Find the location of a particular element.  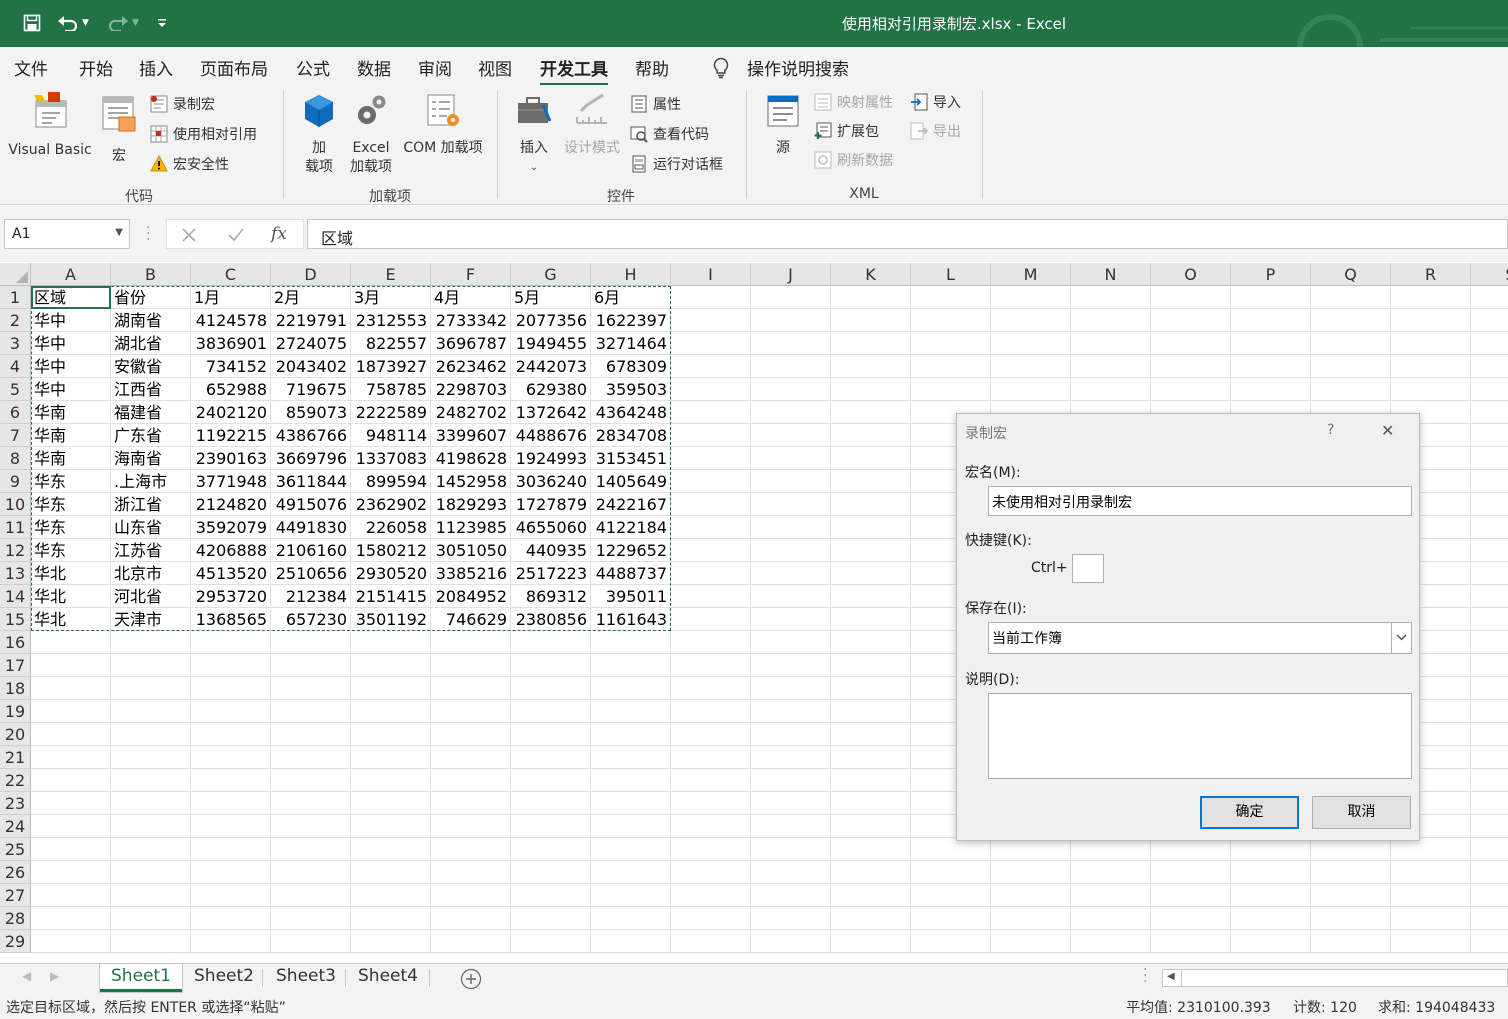

name-box: A1 ▼ is located at coordinates (67, 234).